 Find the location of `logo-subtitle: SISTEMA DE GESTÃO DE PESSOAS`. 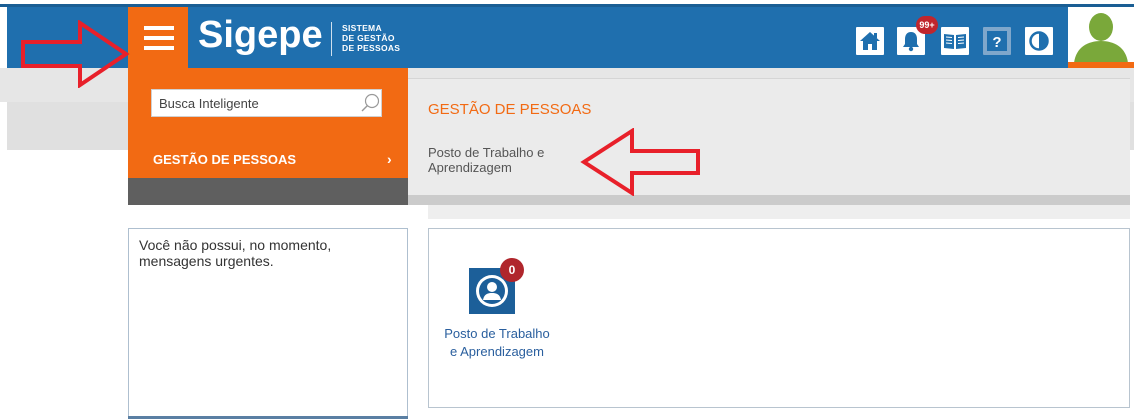

logo-subtitle: SISTEMA DE GESTÃO DE PESSOAS is located at coordinates (371, 38).